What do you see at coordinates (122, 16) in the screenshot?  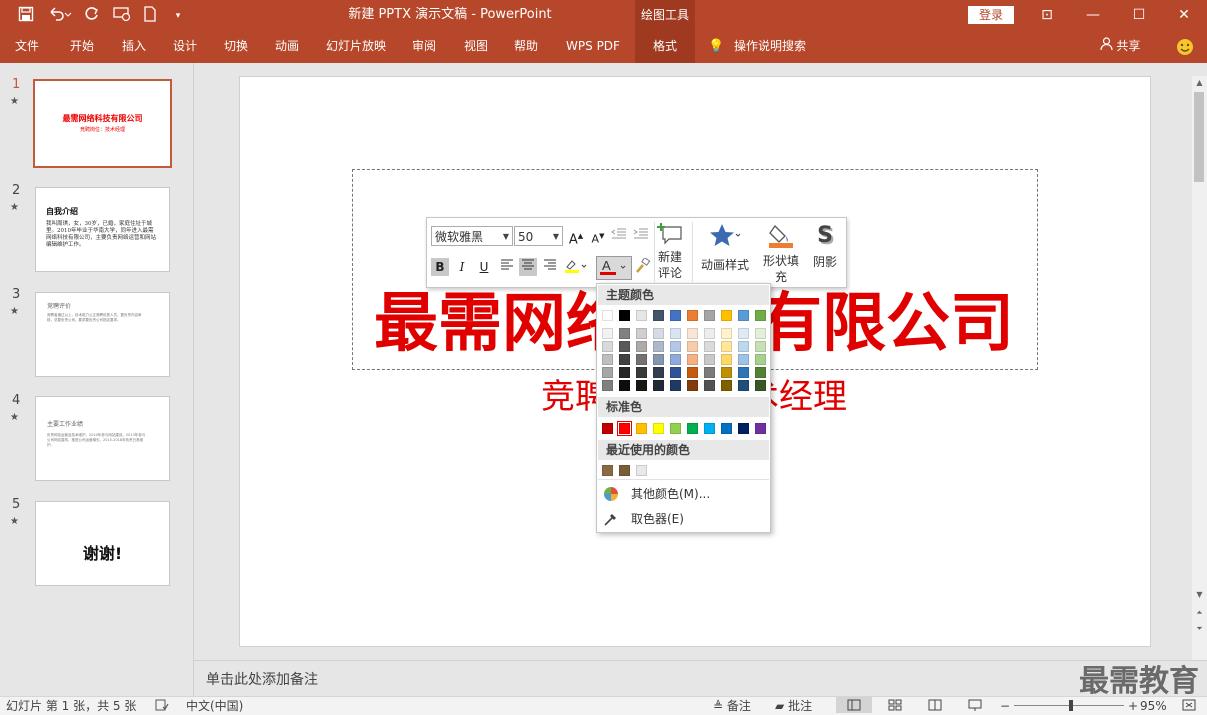 I see `present-icon` at bounding box center [122, 16].